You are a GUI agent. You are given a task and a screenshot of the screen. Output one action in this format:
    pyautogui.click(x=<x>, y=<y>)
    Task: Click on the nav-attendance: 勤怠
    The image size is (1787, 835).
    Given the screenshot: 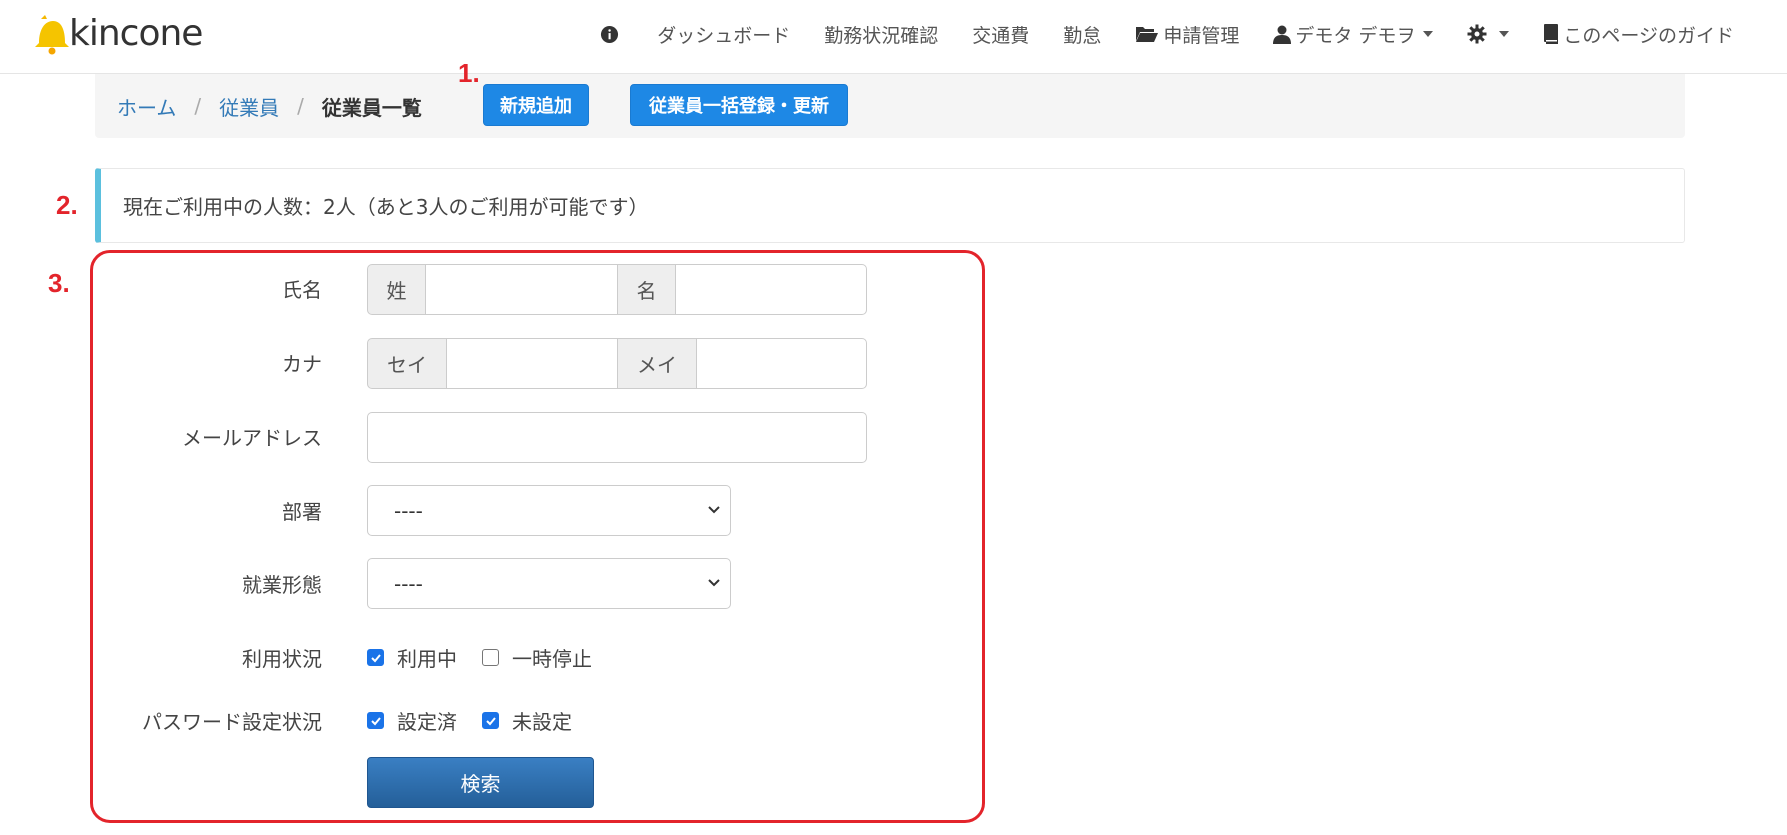 What is the action you would take?
    pyautogui.click(x=1082, y=34)
    